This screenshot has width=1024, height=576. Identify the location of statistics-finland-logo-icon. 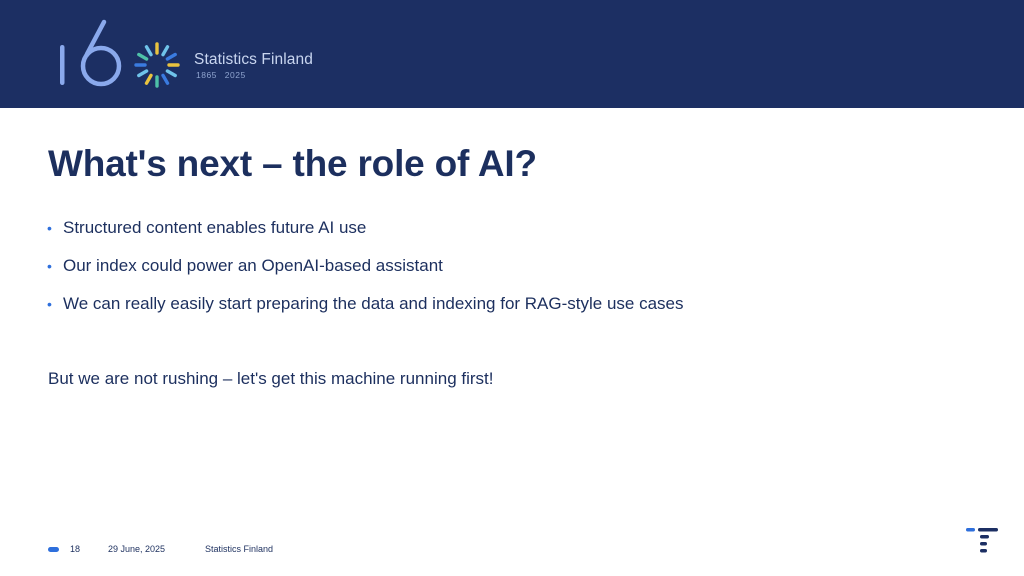
(982, 540).